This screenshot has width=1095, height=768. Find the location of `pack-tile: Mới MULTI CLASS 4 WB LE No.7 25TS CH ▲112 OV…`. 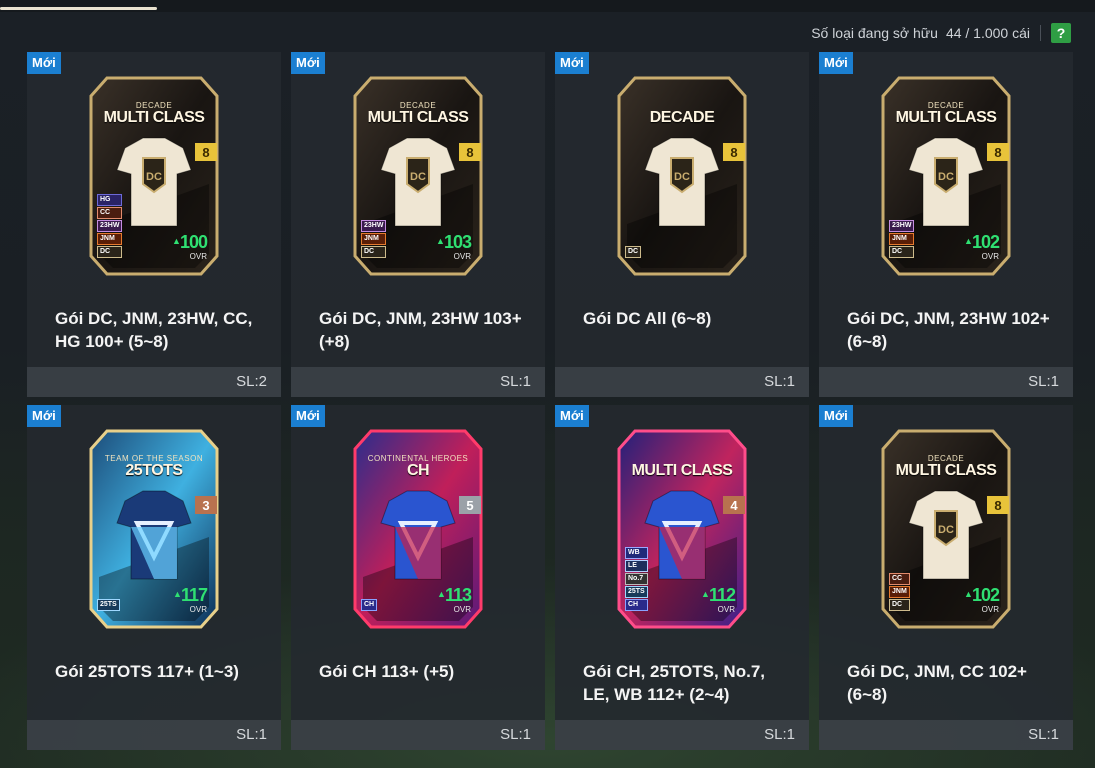

pack-tile: Mới MULTI CLASS 4 WB LE No.7 25TS CH ▲112 OV… is located at coordinates (682, 577).